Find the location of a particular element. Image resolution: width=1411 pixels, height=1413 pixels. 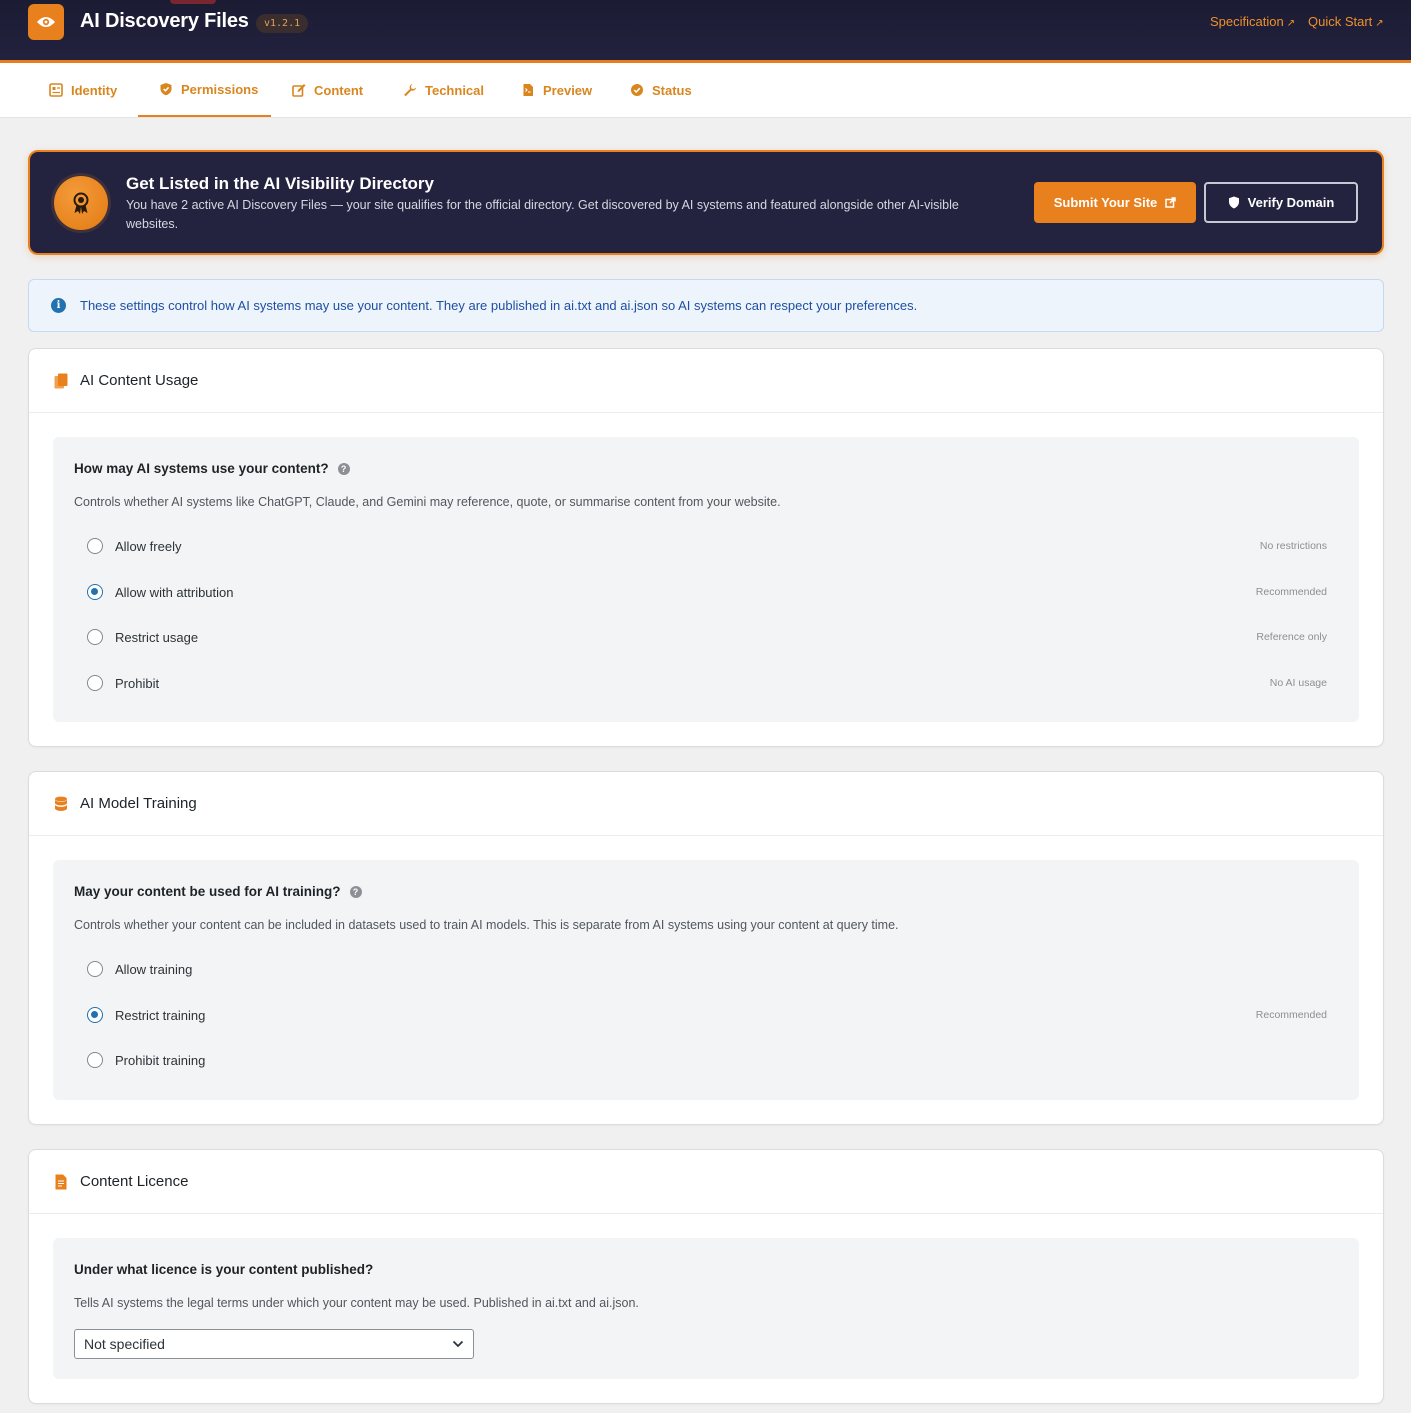

tab-technical: Technical is located at coordinates (443, 90).